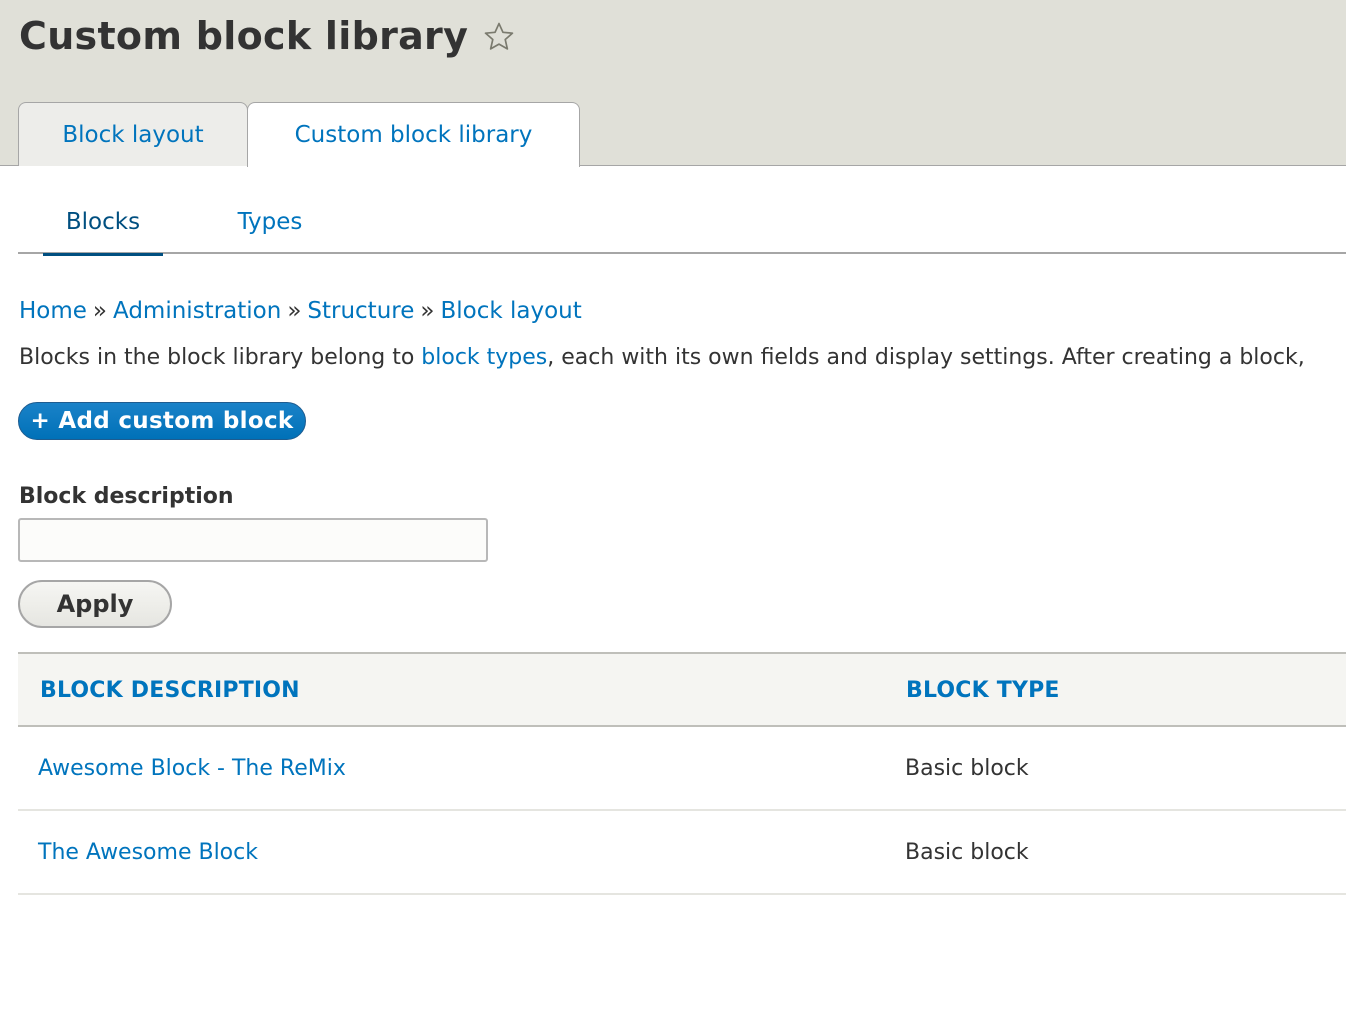 The height and width of the screenshot is (1020, 1346). What do you see at coordinates (197, 311) in the screenshot?
I see `breadcrumb-administration: Administration` at bounding box center [197, 311].